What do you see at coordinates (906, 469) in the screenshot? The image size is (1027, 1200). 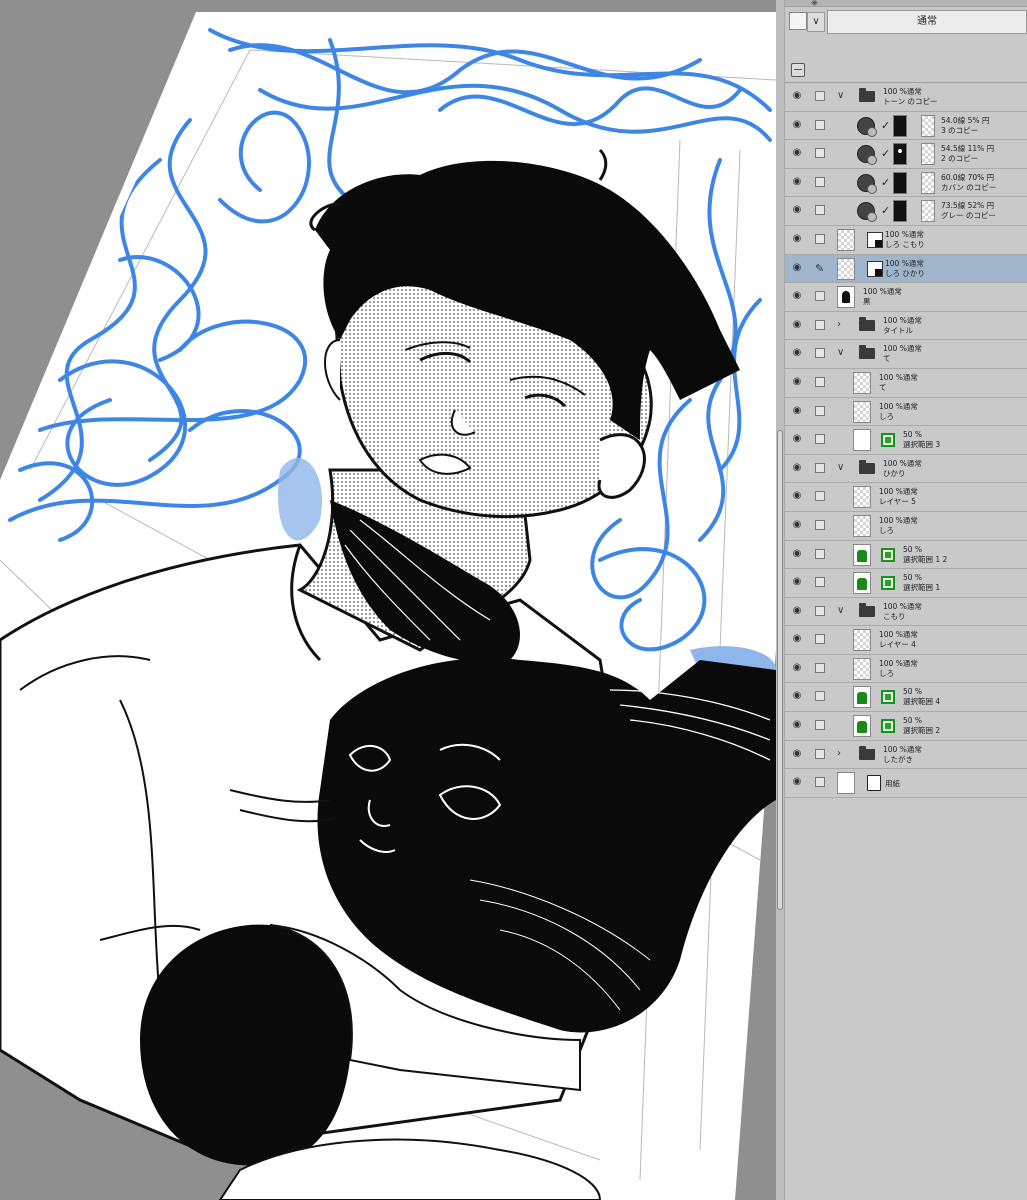 I see `layer-row: ◉ ∨ 100 %通常 ひかり` at bounding box center [906, 469].